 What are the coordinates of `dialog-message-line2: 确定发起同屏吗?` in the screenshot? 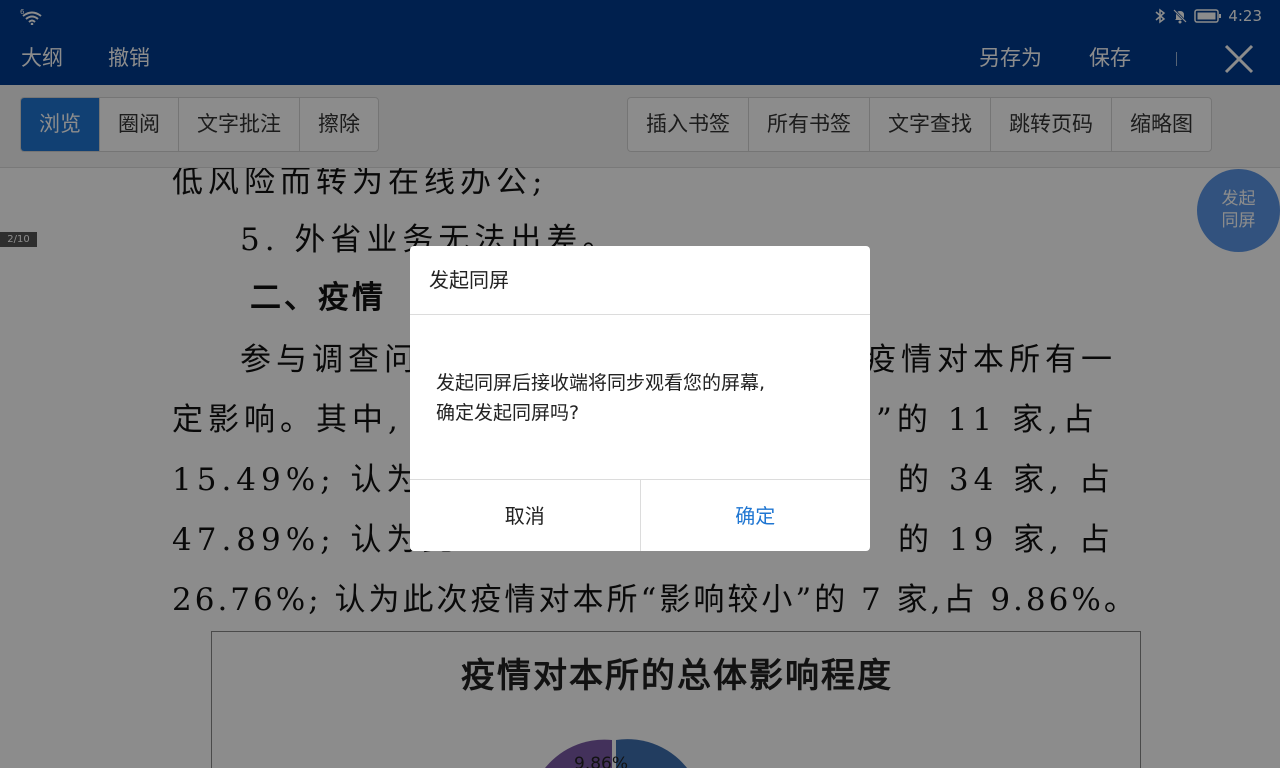 It's located at (508, 413).